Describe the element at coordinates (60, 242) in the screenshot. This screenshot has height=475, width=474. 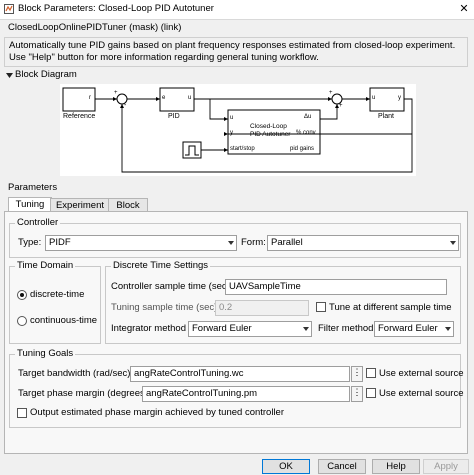
I see `type-value: PIDF` at that location.